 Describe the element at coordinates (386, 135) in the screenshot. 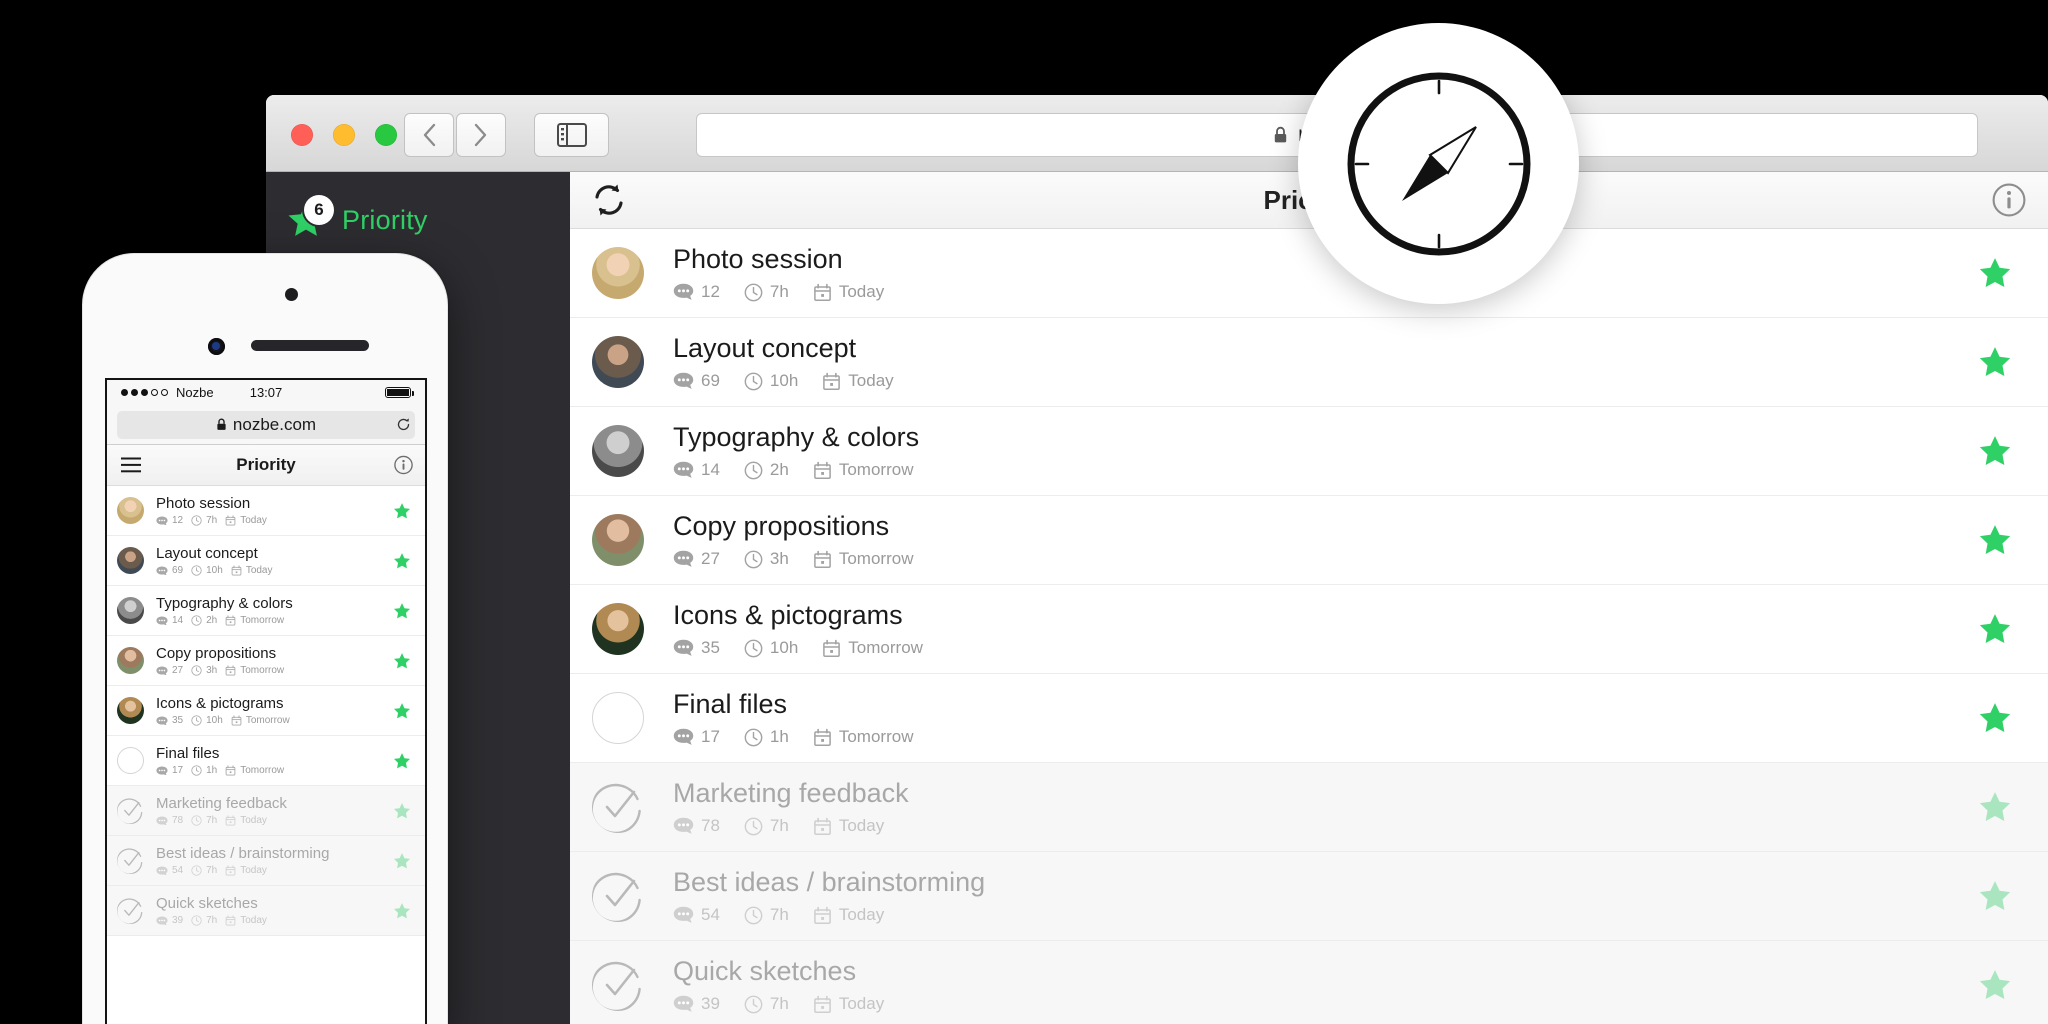

I see `maximize-window-button` at that location.